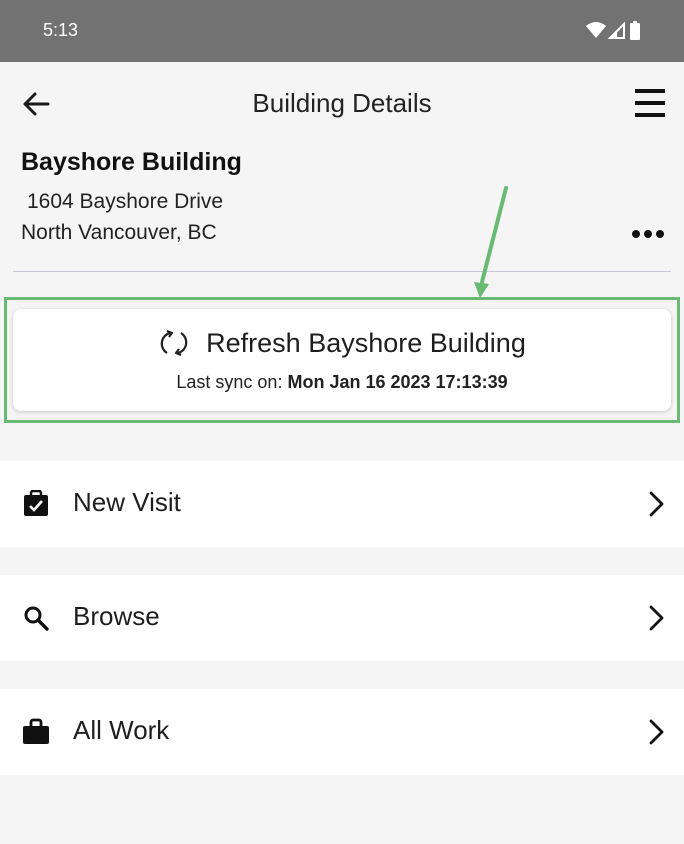 The image size is (684, 844). What do you see at coordinates (61, 30) in the screenshot?
I see `status-time: 5:13` at bounding box center [61, 30].